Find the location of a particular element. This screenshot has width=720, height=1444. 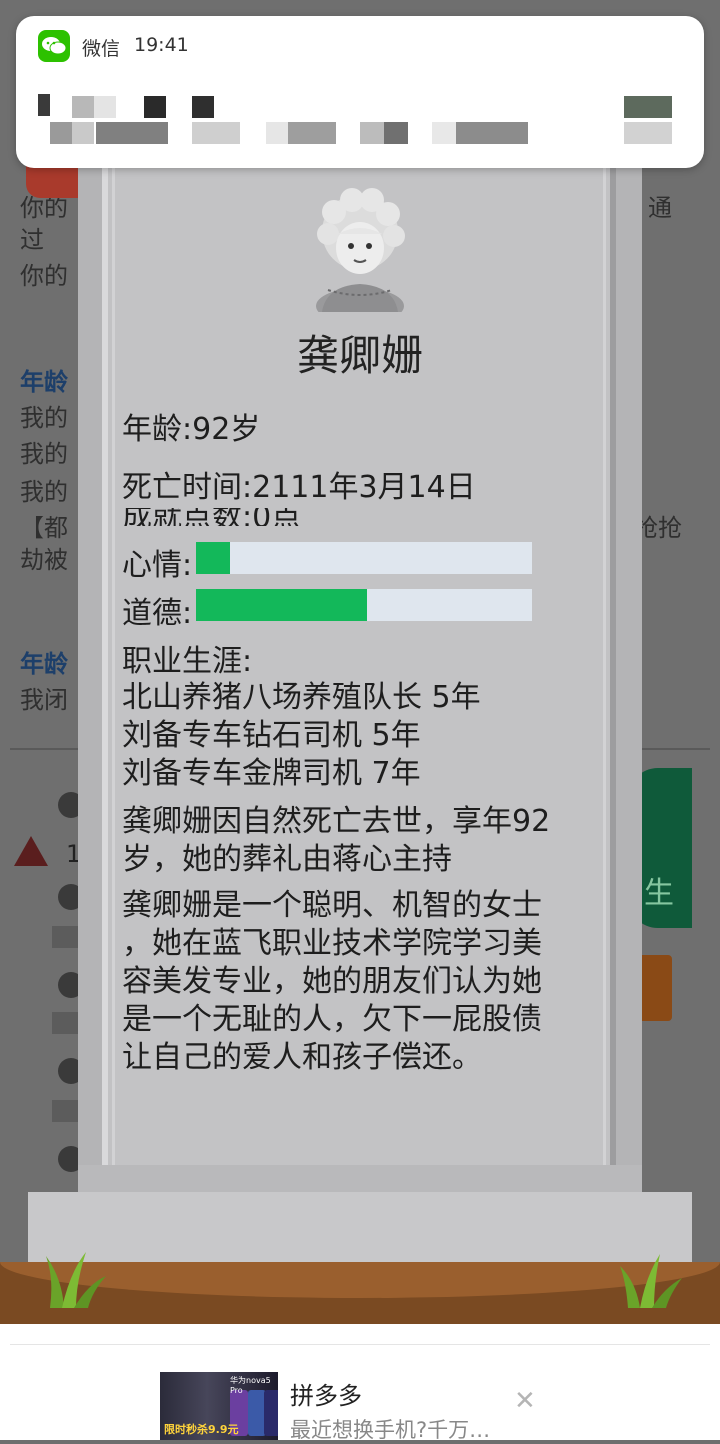

death-date-line: 死亡时间:2111年3月14日 is located at coordinates (299, 487).